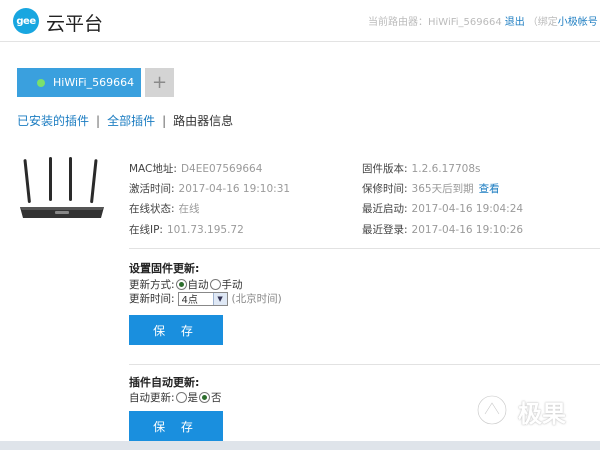 The image size is (600, 450). Describe the element at coordinates (152, 189) in the screenshot. I see `activated-label: 激活时间:` at that location.